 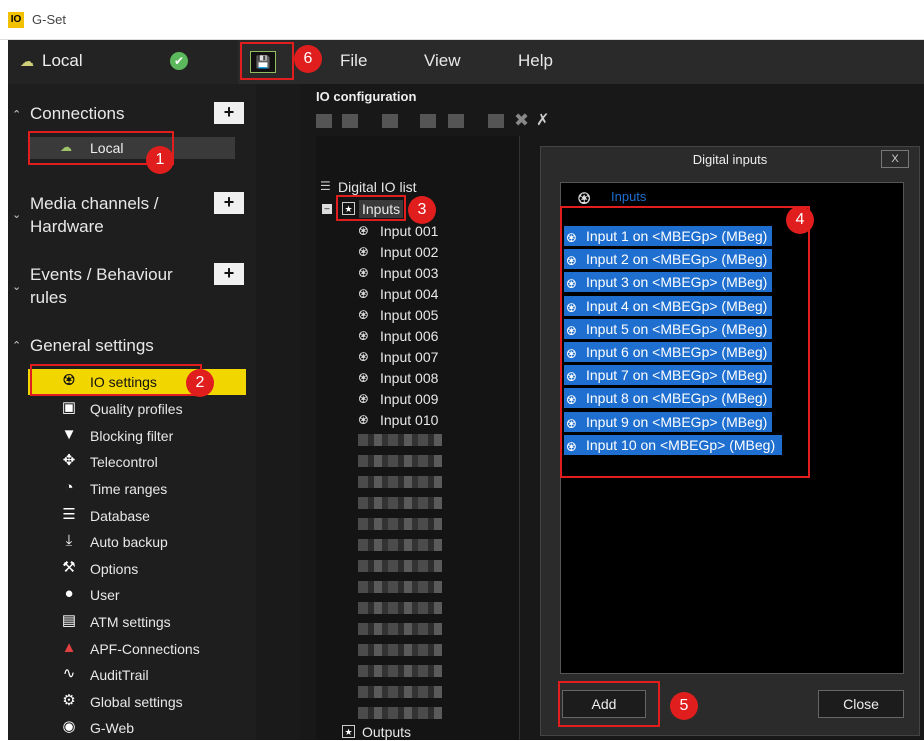 I want to click on digital-input-item: ♼ Input 4 on <MBEGp> (MBeg), so click(x=668, y=305).